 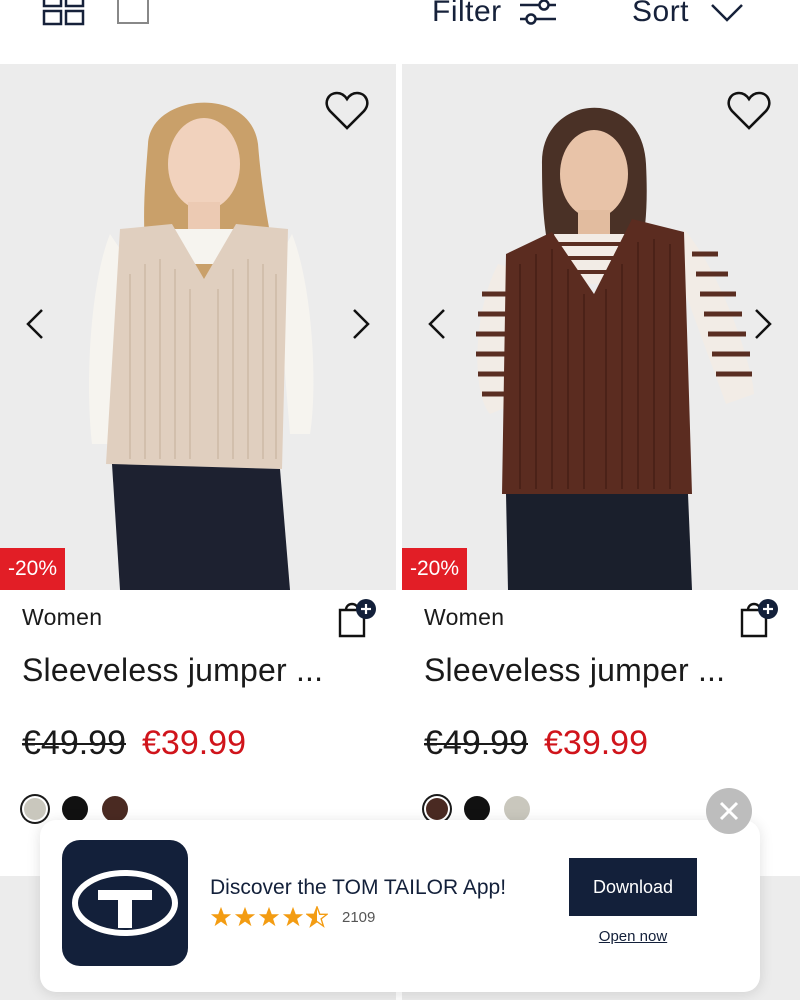 What do you see at coordinates (317, 917) in the screenshot?
I see `star-half-icon` at bounding box center [317, 917].